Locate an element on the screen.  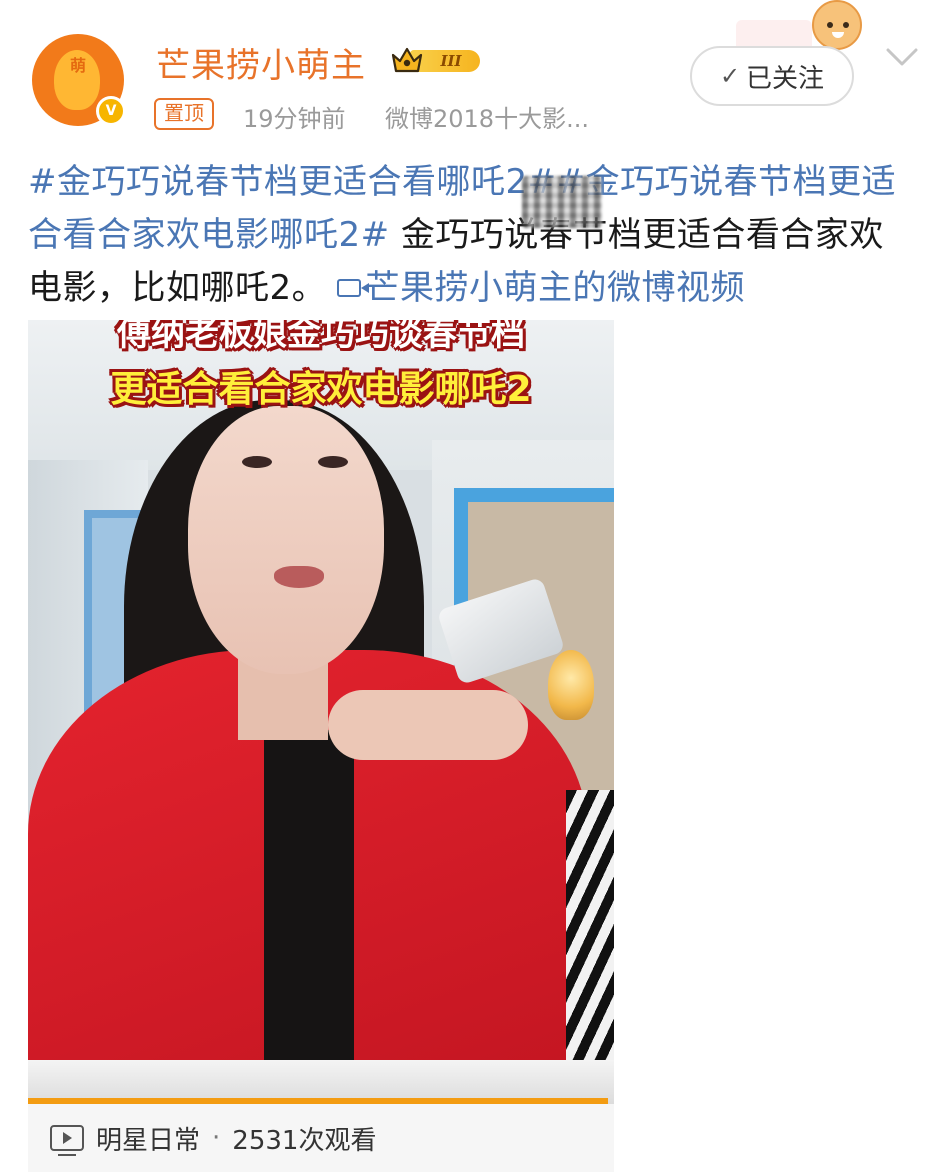
video-info-bar: 明星日常 · 2531次观看 is located at coordinates (321, 1138).